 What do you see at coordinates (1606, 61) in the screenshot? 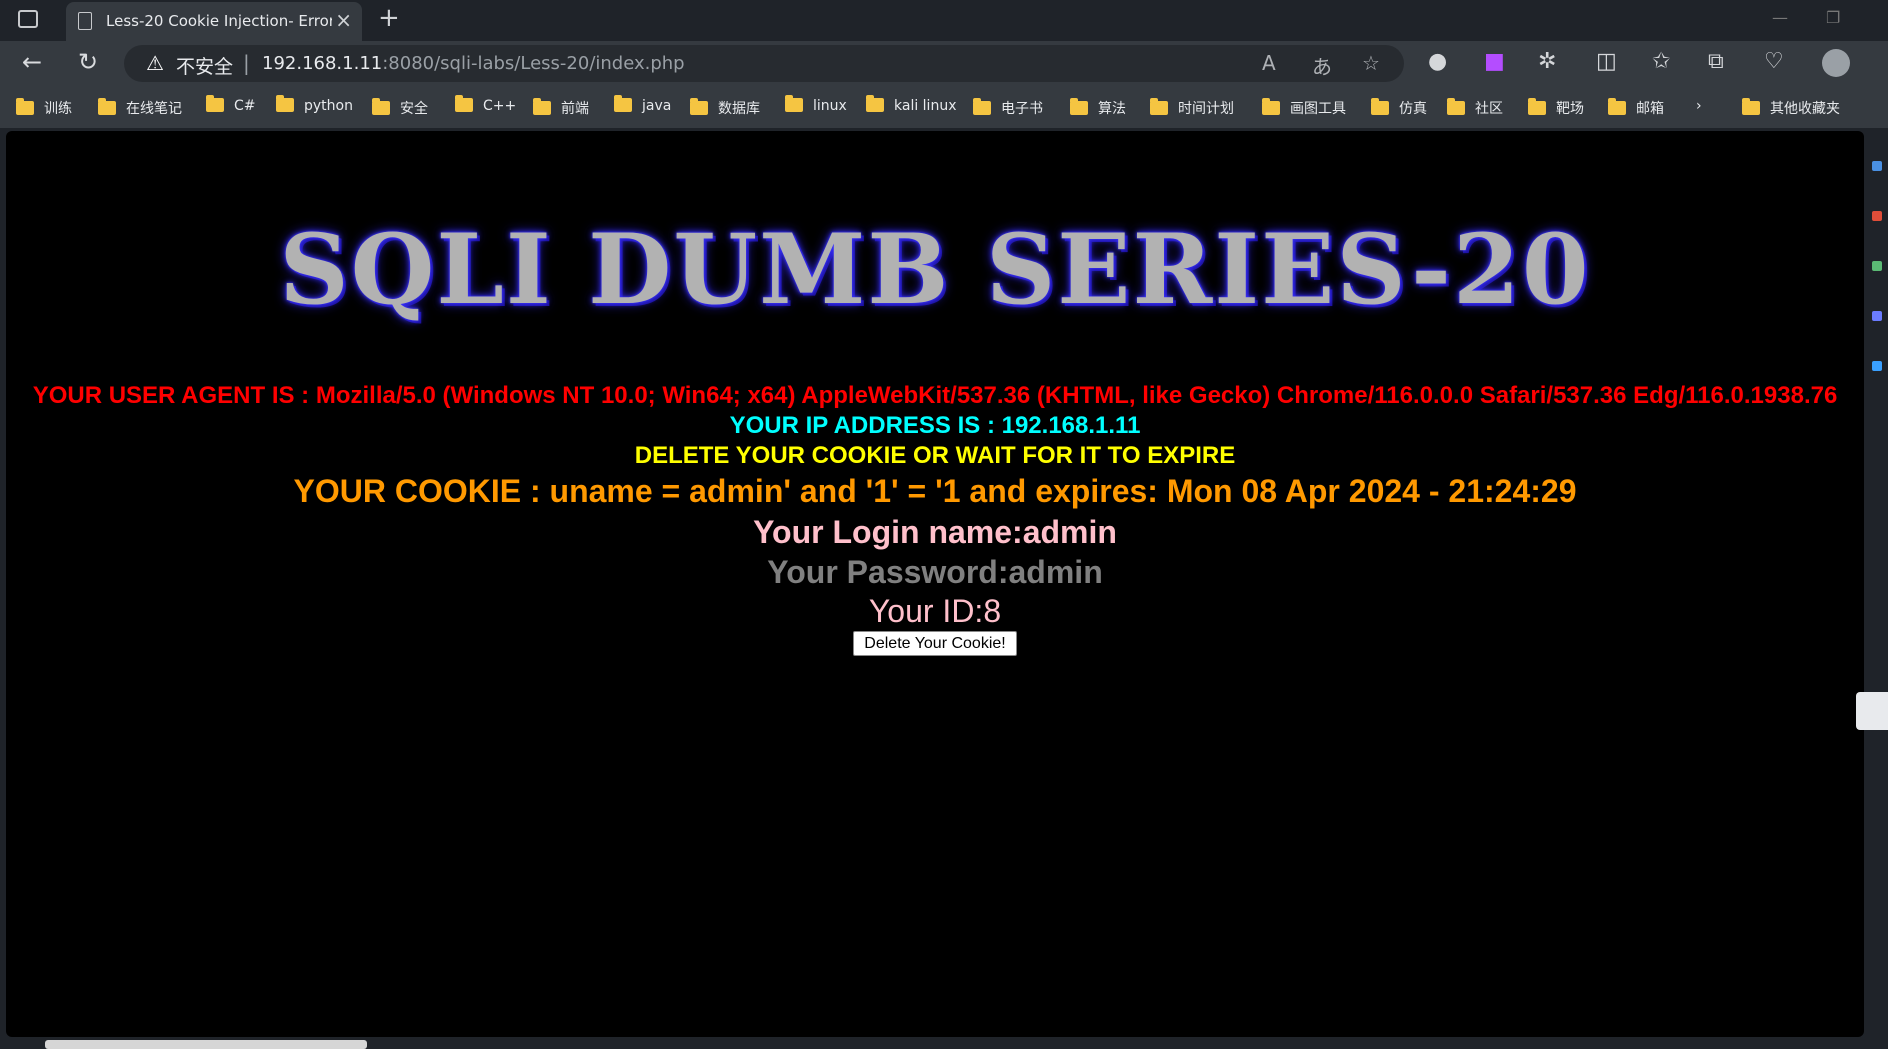
I see `split-screen-icon: ◫` at bounding box center [1606, 61].